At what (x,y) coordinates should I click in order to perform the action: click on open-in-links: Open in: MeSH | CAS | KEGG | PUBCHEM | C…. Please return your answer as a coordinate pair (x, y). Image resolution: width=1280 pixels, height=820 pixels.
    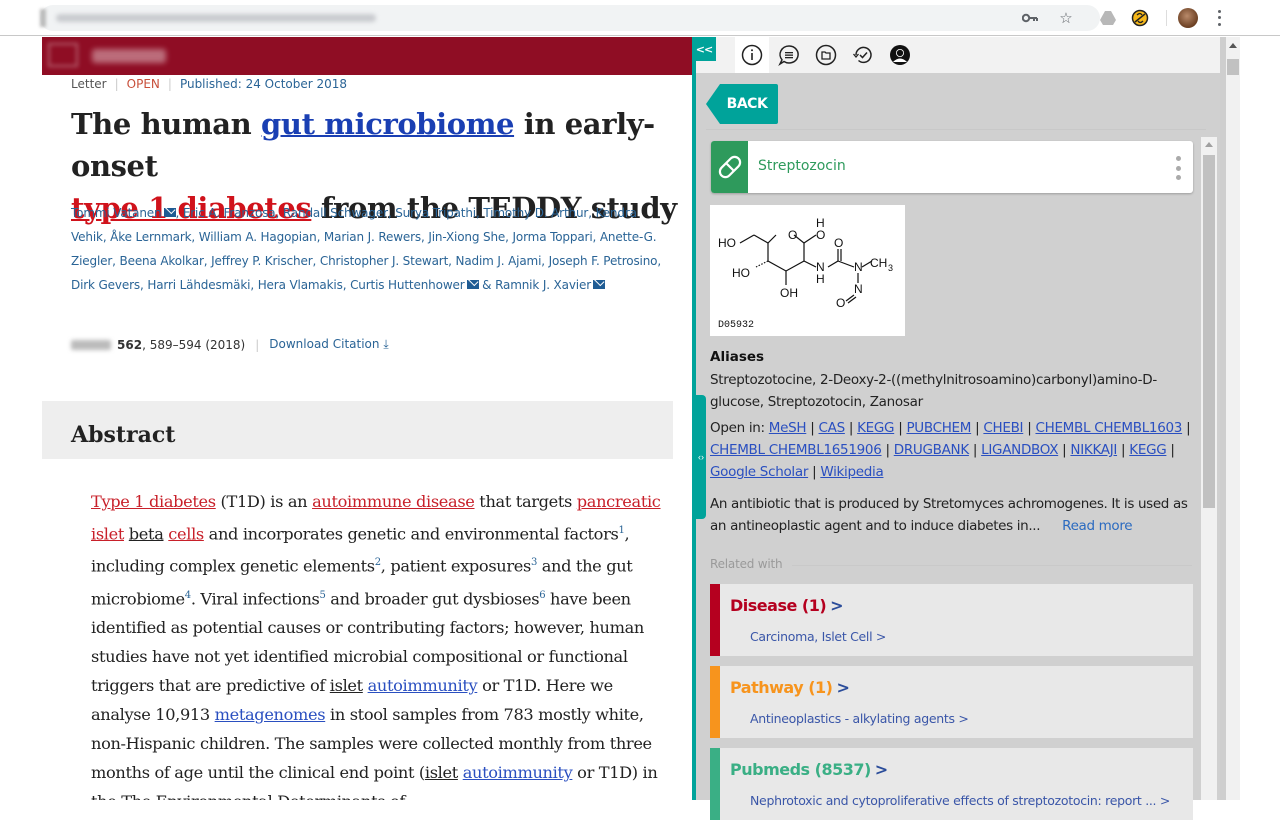
    Looking at the image, I should click on (950, 450).